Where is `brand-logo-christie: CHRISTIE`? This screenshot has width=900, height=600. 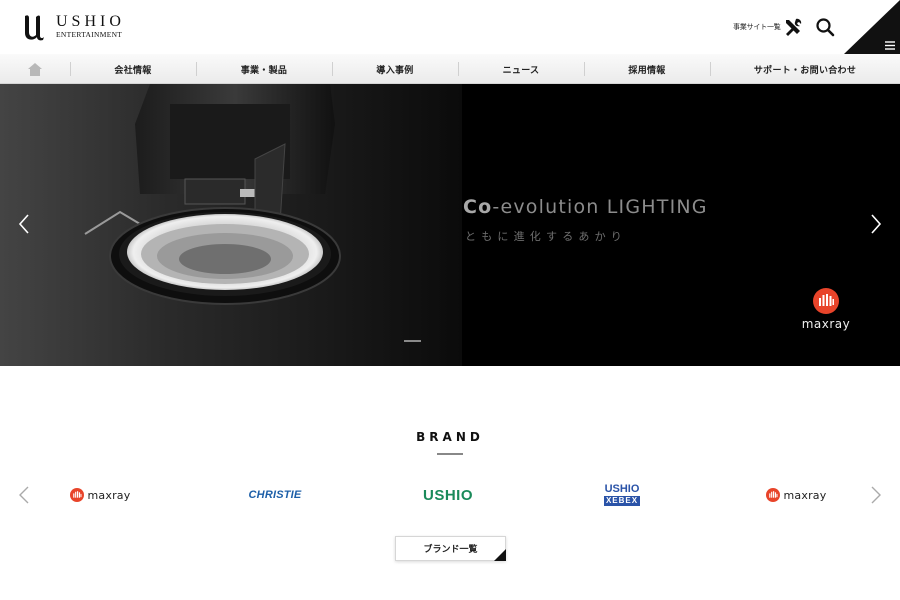
brand-logo-christie: CHRISTIE is located at coordinates (275, 495).